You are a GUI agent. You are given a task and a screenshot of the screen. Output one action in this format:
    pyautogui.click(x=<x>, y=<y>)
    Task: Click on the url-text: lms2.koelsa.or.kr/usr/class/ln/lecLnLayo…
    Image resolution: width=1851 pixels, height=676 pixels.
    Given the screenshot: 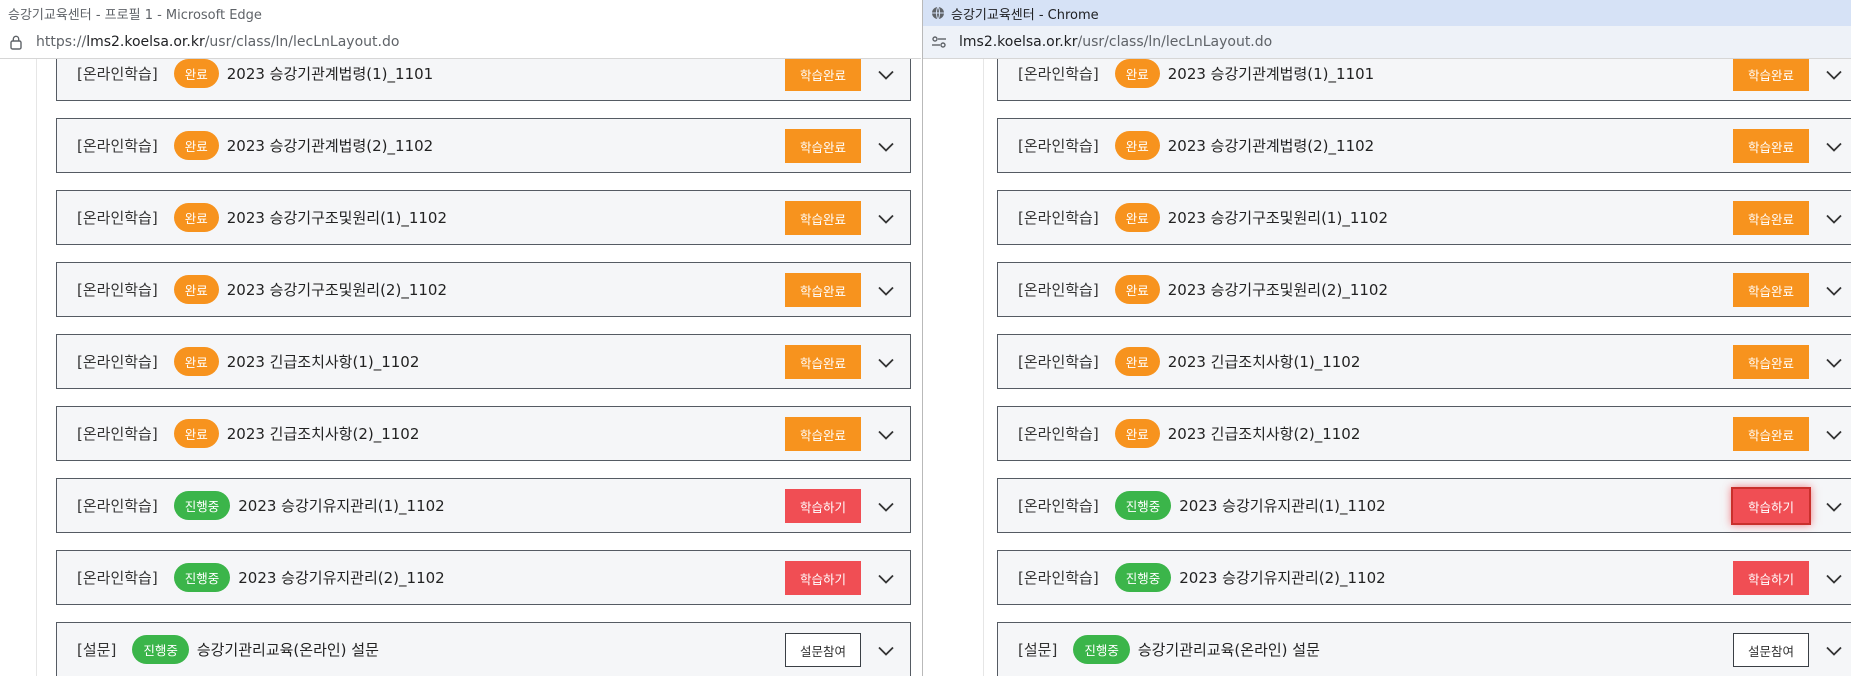 What is the action you would take?
    pyautogui.click(x=1115, y=42)
    